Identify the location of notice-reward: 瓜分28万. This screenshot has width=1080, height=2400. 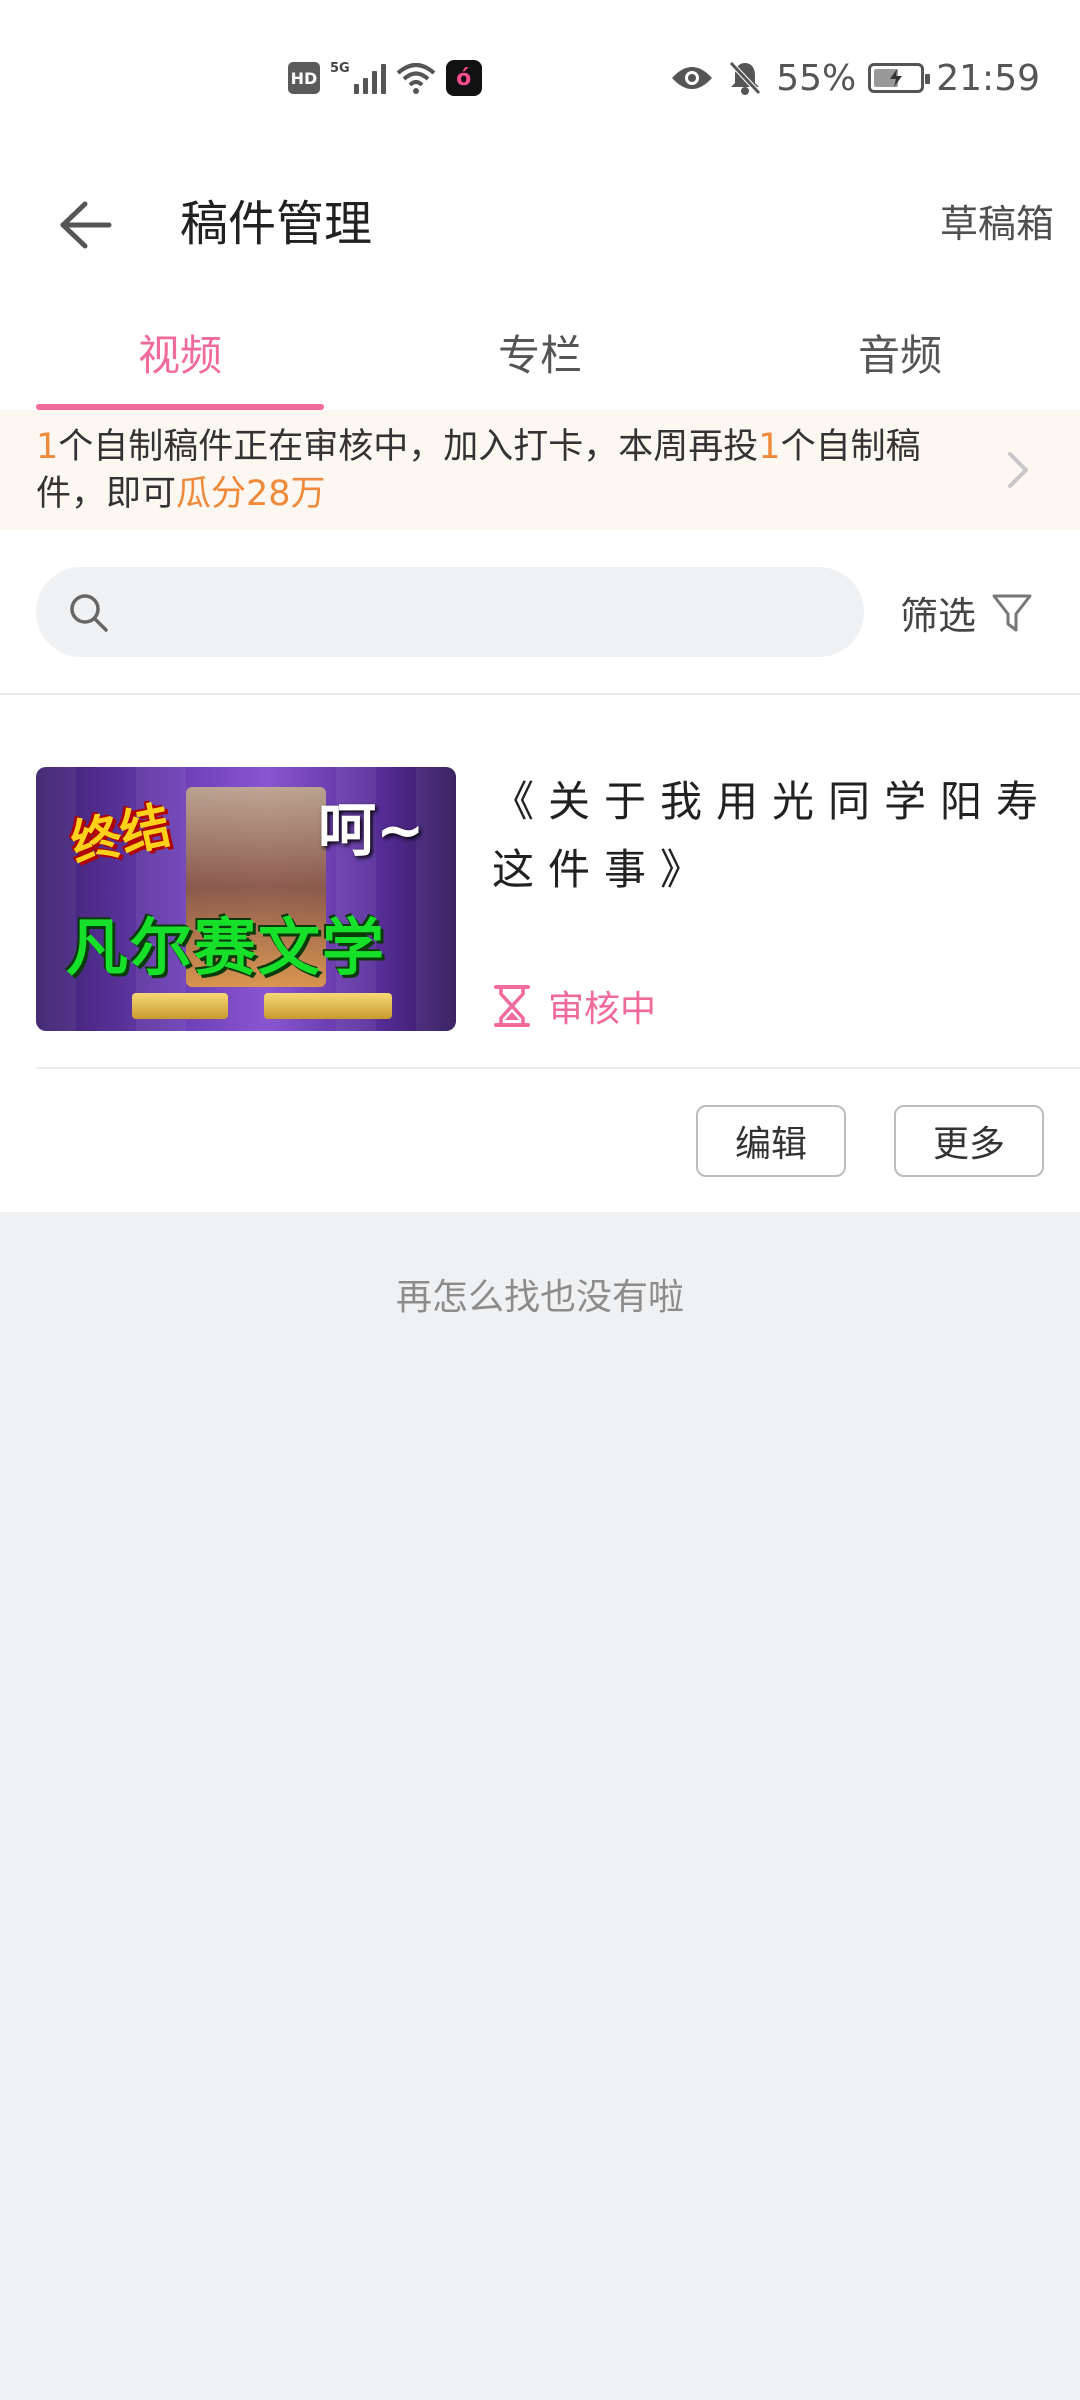
(251, 494).